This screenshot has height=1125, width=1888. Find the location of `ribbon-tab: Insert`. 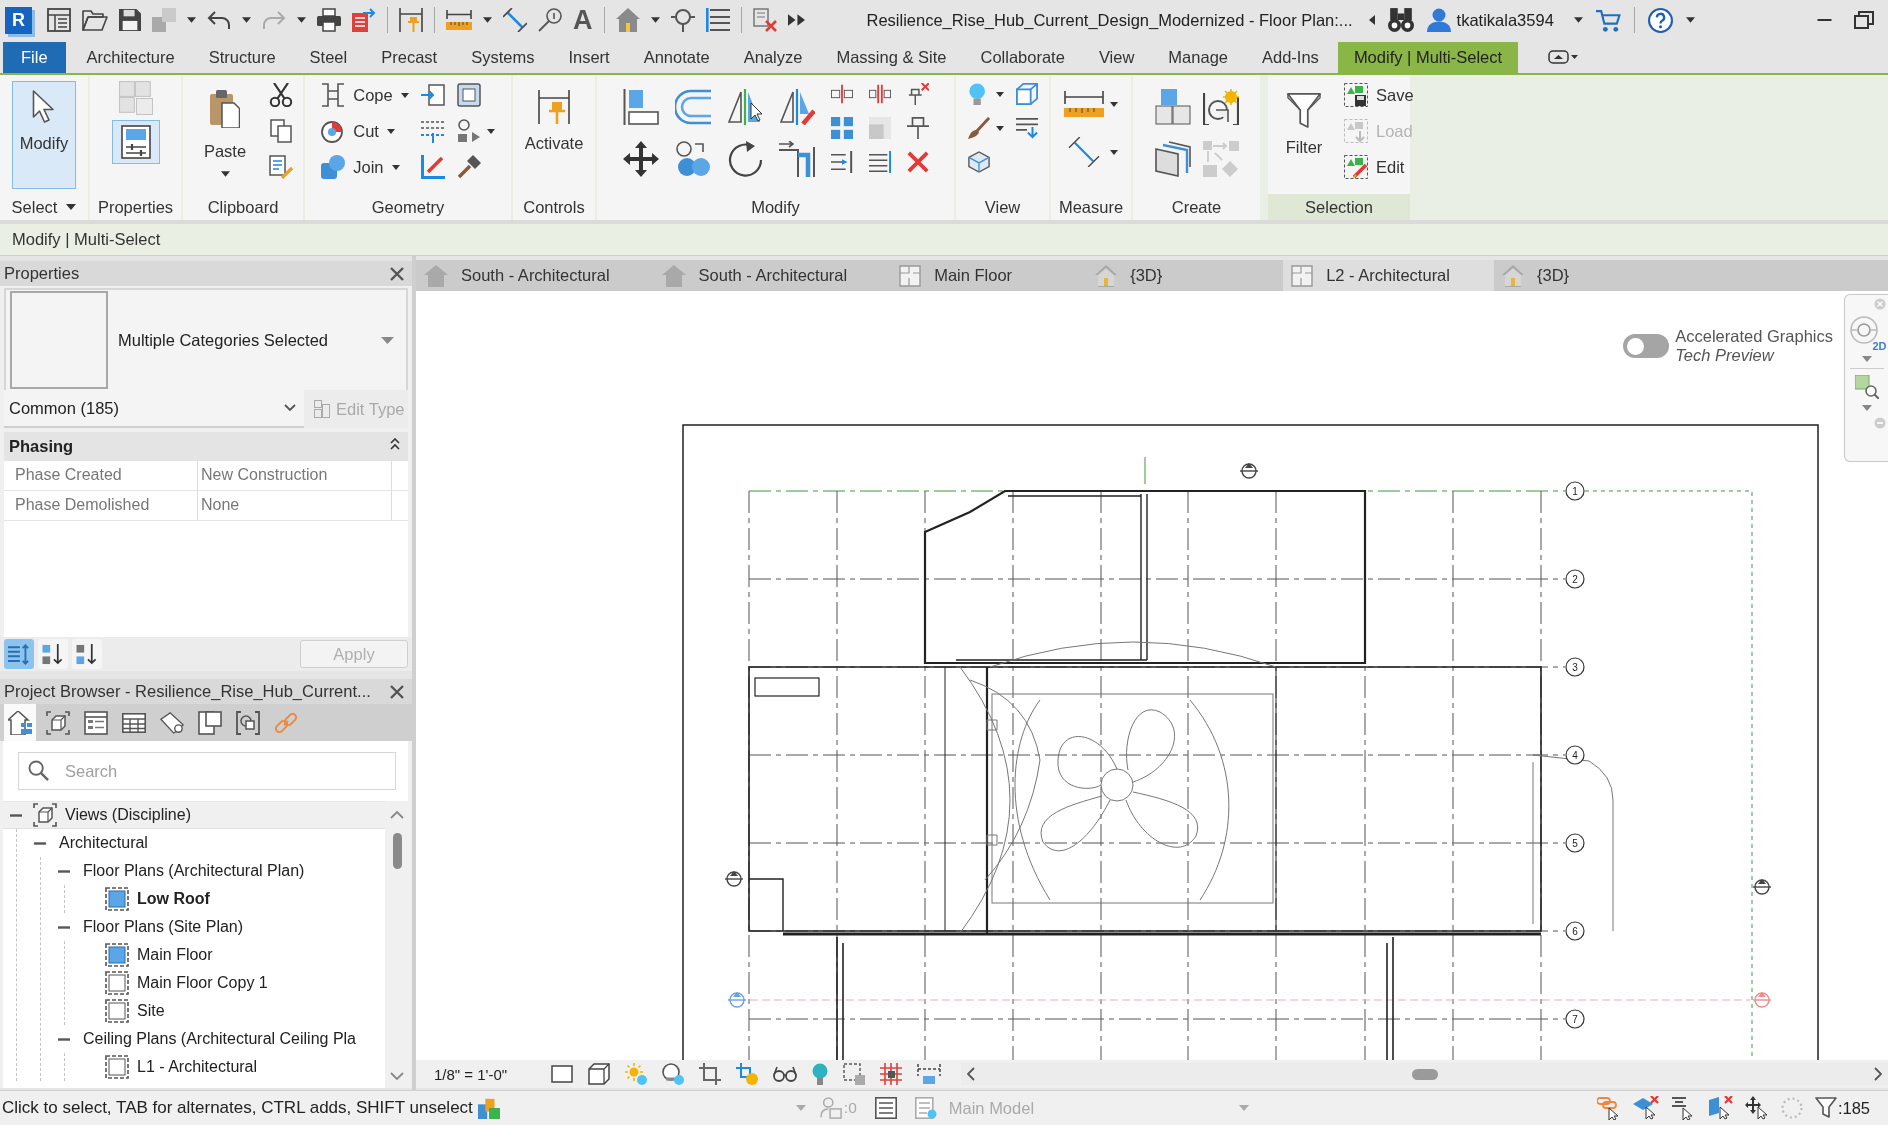

ribbon-tab: Insert is located at coordinates (589, 57).